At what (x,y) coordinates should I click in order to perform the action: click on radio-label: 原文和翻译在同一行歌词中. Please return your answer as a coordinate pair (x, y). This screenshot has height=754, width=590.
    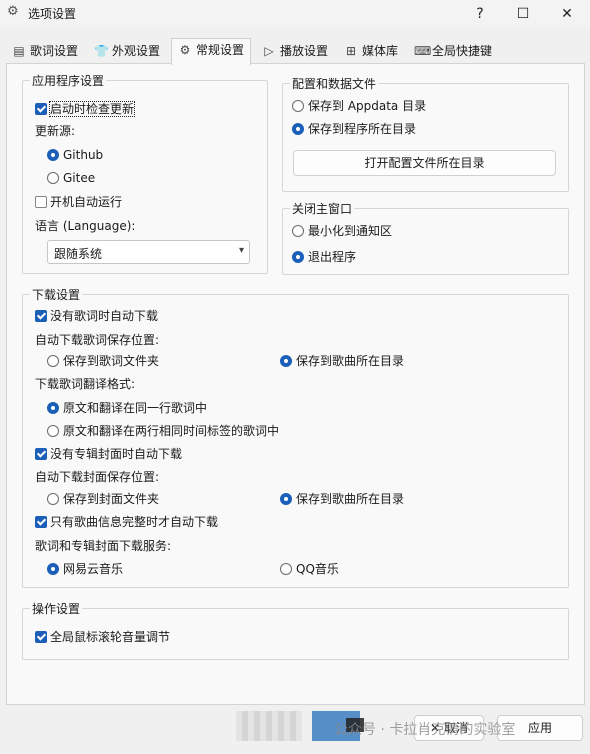
    Looking at the image, I should click on (135, 408).